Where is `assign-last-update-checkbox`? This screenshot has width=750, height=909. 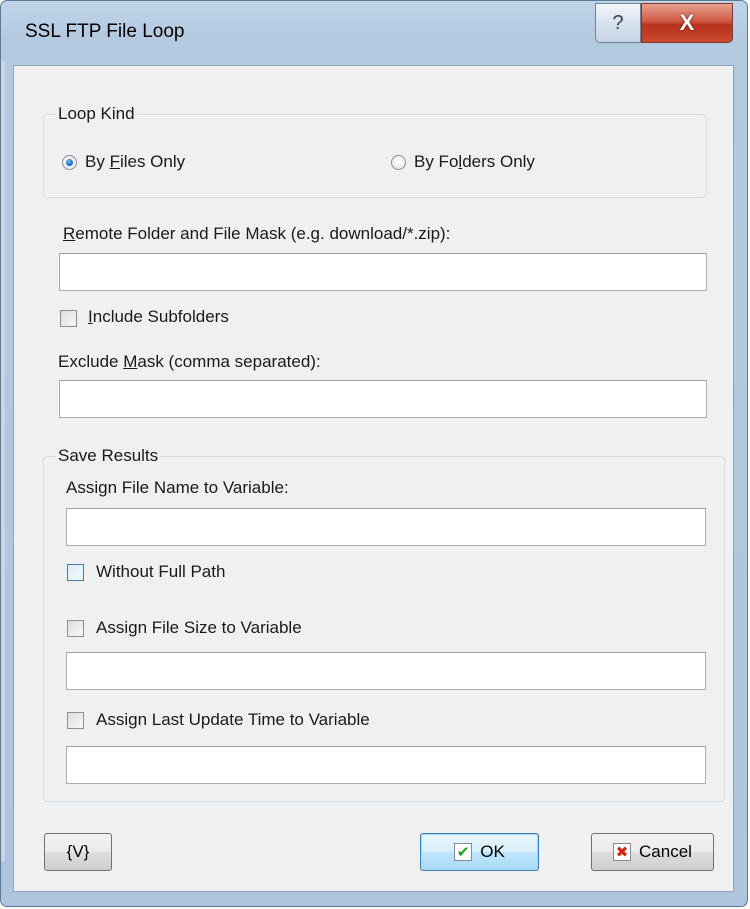 assign-last-update-checkbox is located at coordinates (75, 720).